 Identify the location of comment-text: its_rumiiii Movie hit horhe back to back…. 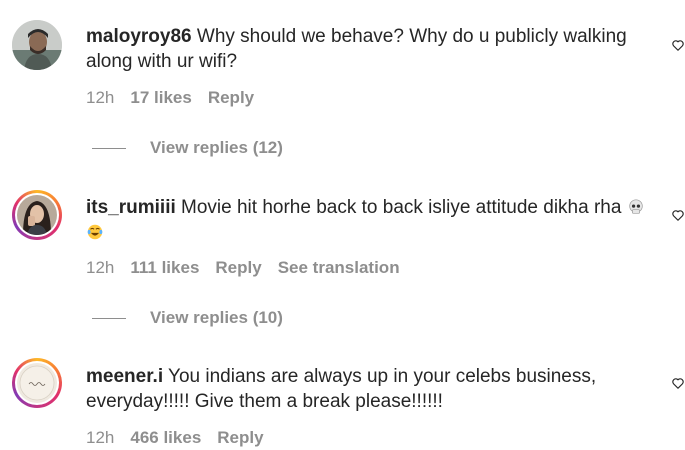
(366, 220).